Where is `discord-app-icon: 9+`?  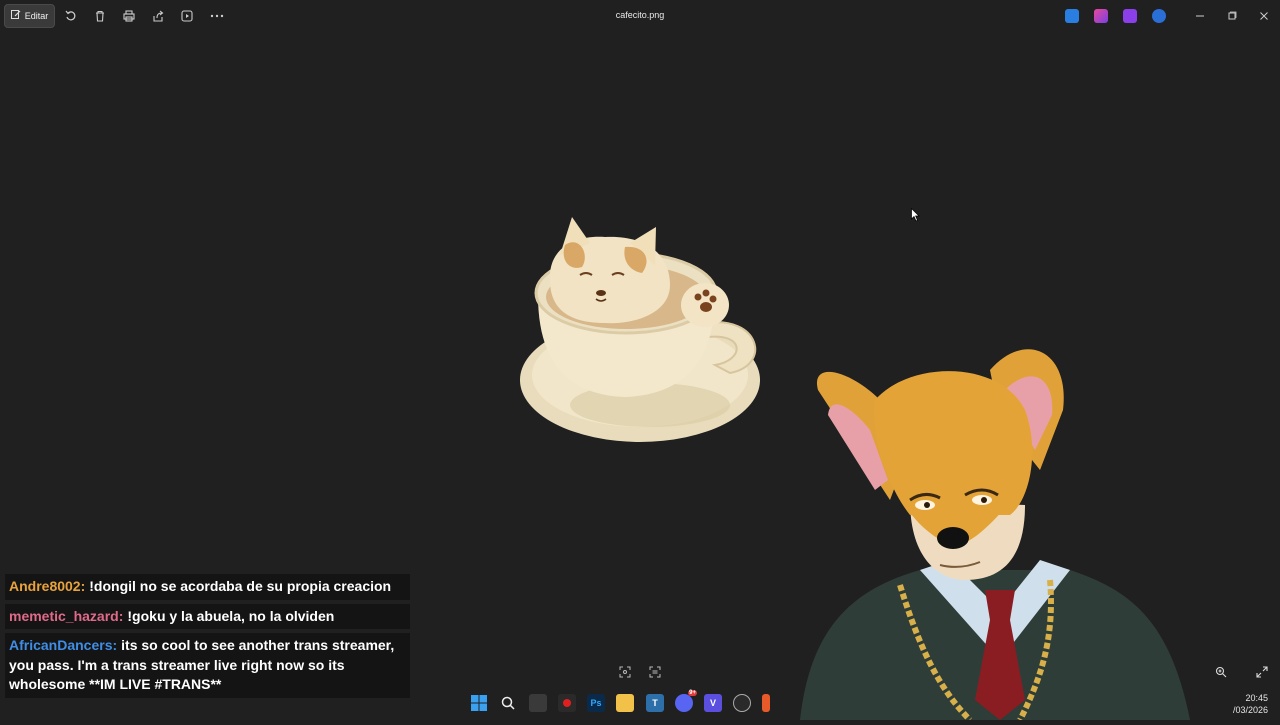 discord-app-icon: 9+ is located at coordinates (686, 701).